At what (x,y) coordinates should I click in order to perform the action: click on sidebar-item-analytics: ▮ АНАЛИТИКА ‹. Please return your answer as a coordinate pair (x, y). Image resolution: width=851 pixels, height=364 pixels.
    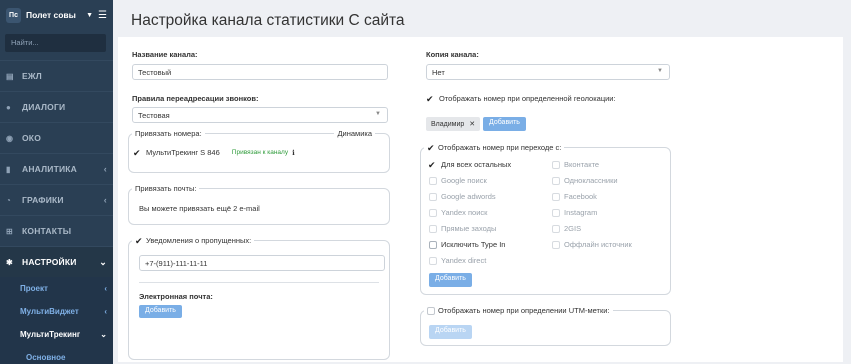
    Looking at the image, I should click on (56, 168).